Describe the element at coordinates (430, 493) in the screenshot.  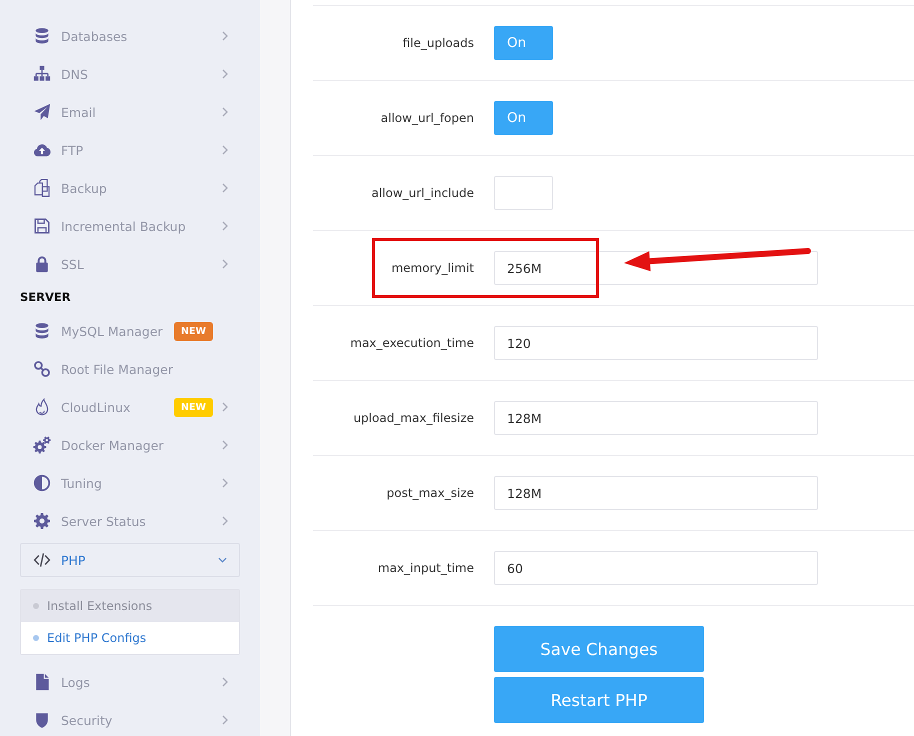
I see `setting-label: post_max_size` at that location.